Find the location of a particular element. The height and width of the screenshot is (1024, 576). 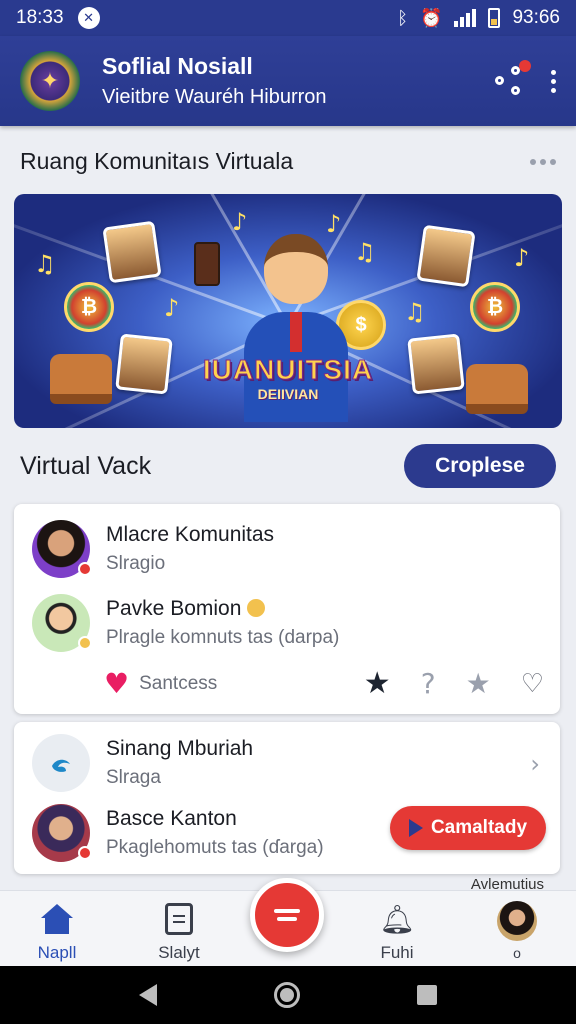

list-item: Pavke Bomion Plragle komnuts tas (darpa) is located at coordinates (185, 623).